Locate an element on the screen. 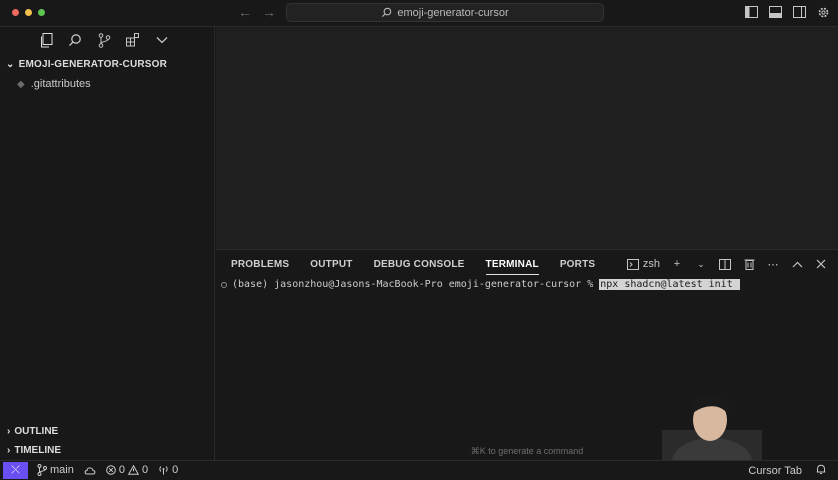 The width and height of the screenshot is (838, 480). shell-name: zsh is located at coordinates (651, 264).